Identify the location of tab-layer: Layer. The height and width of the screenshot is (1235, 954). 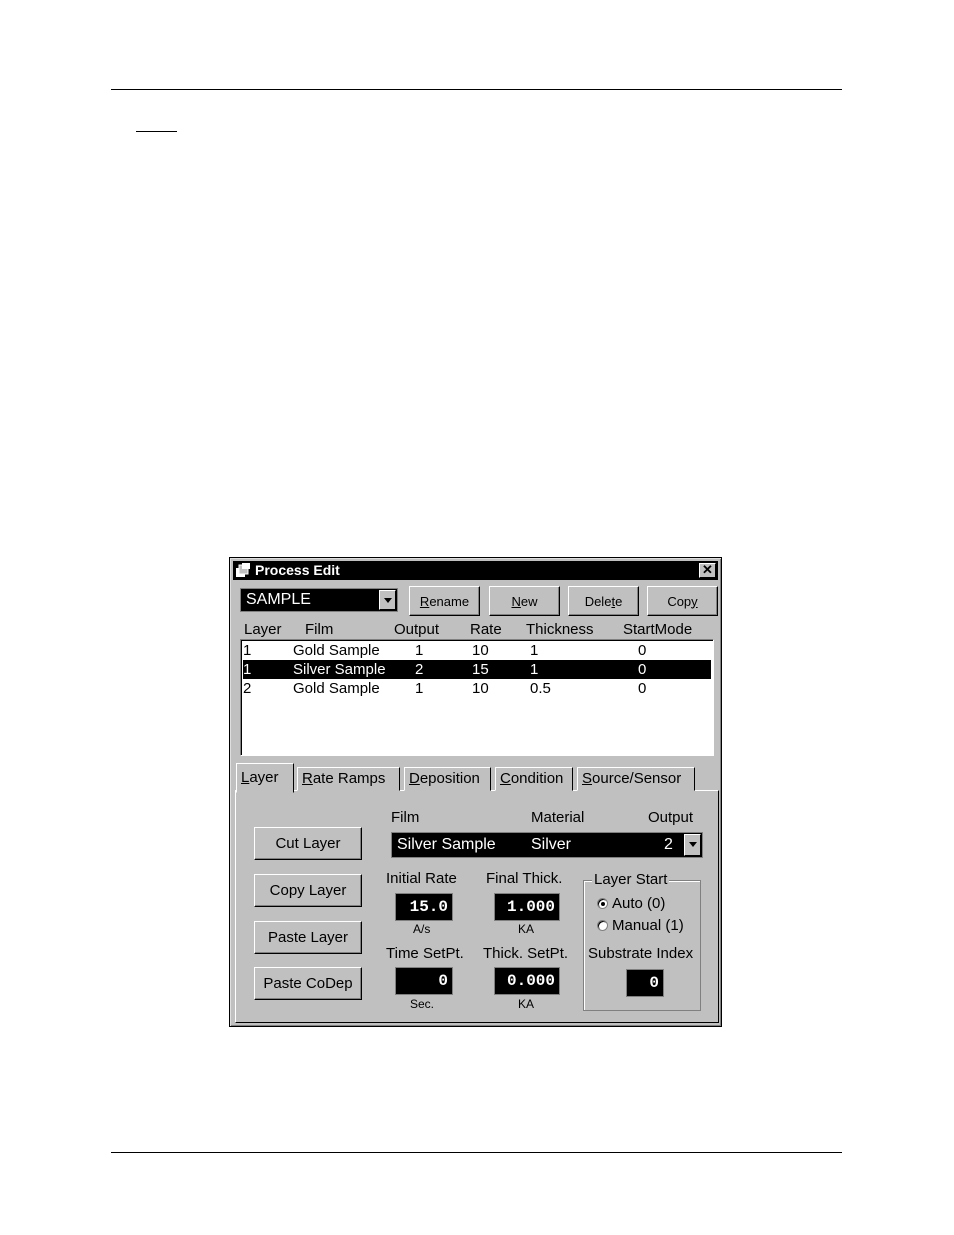
(265, 778).